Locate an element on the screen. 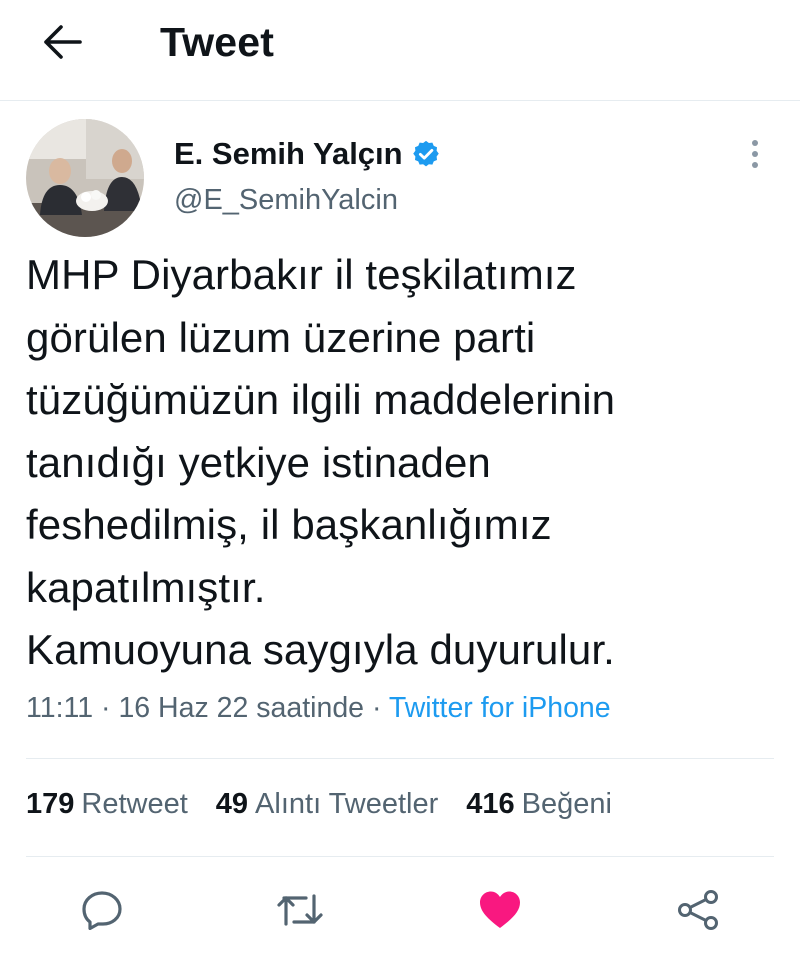  avatar is located at coordinates (85, 178).